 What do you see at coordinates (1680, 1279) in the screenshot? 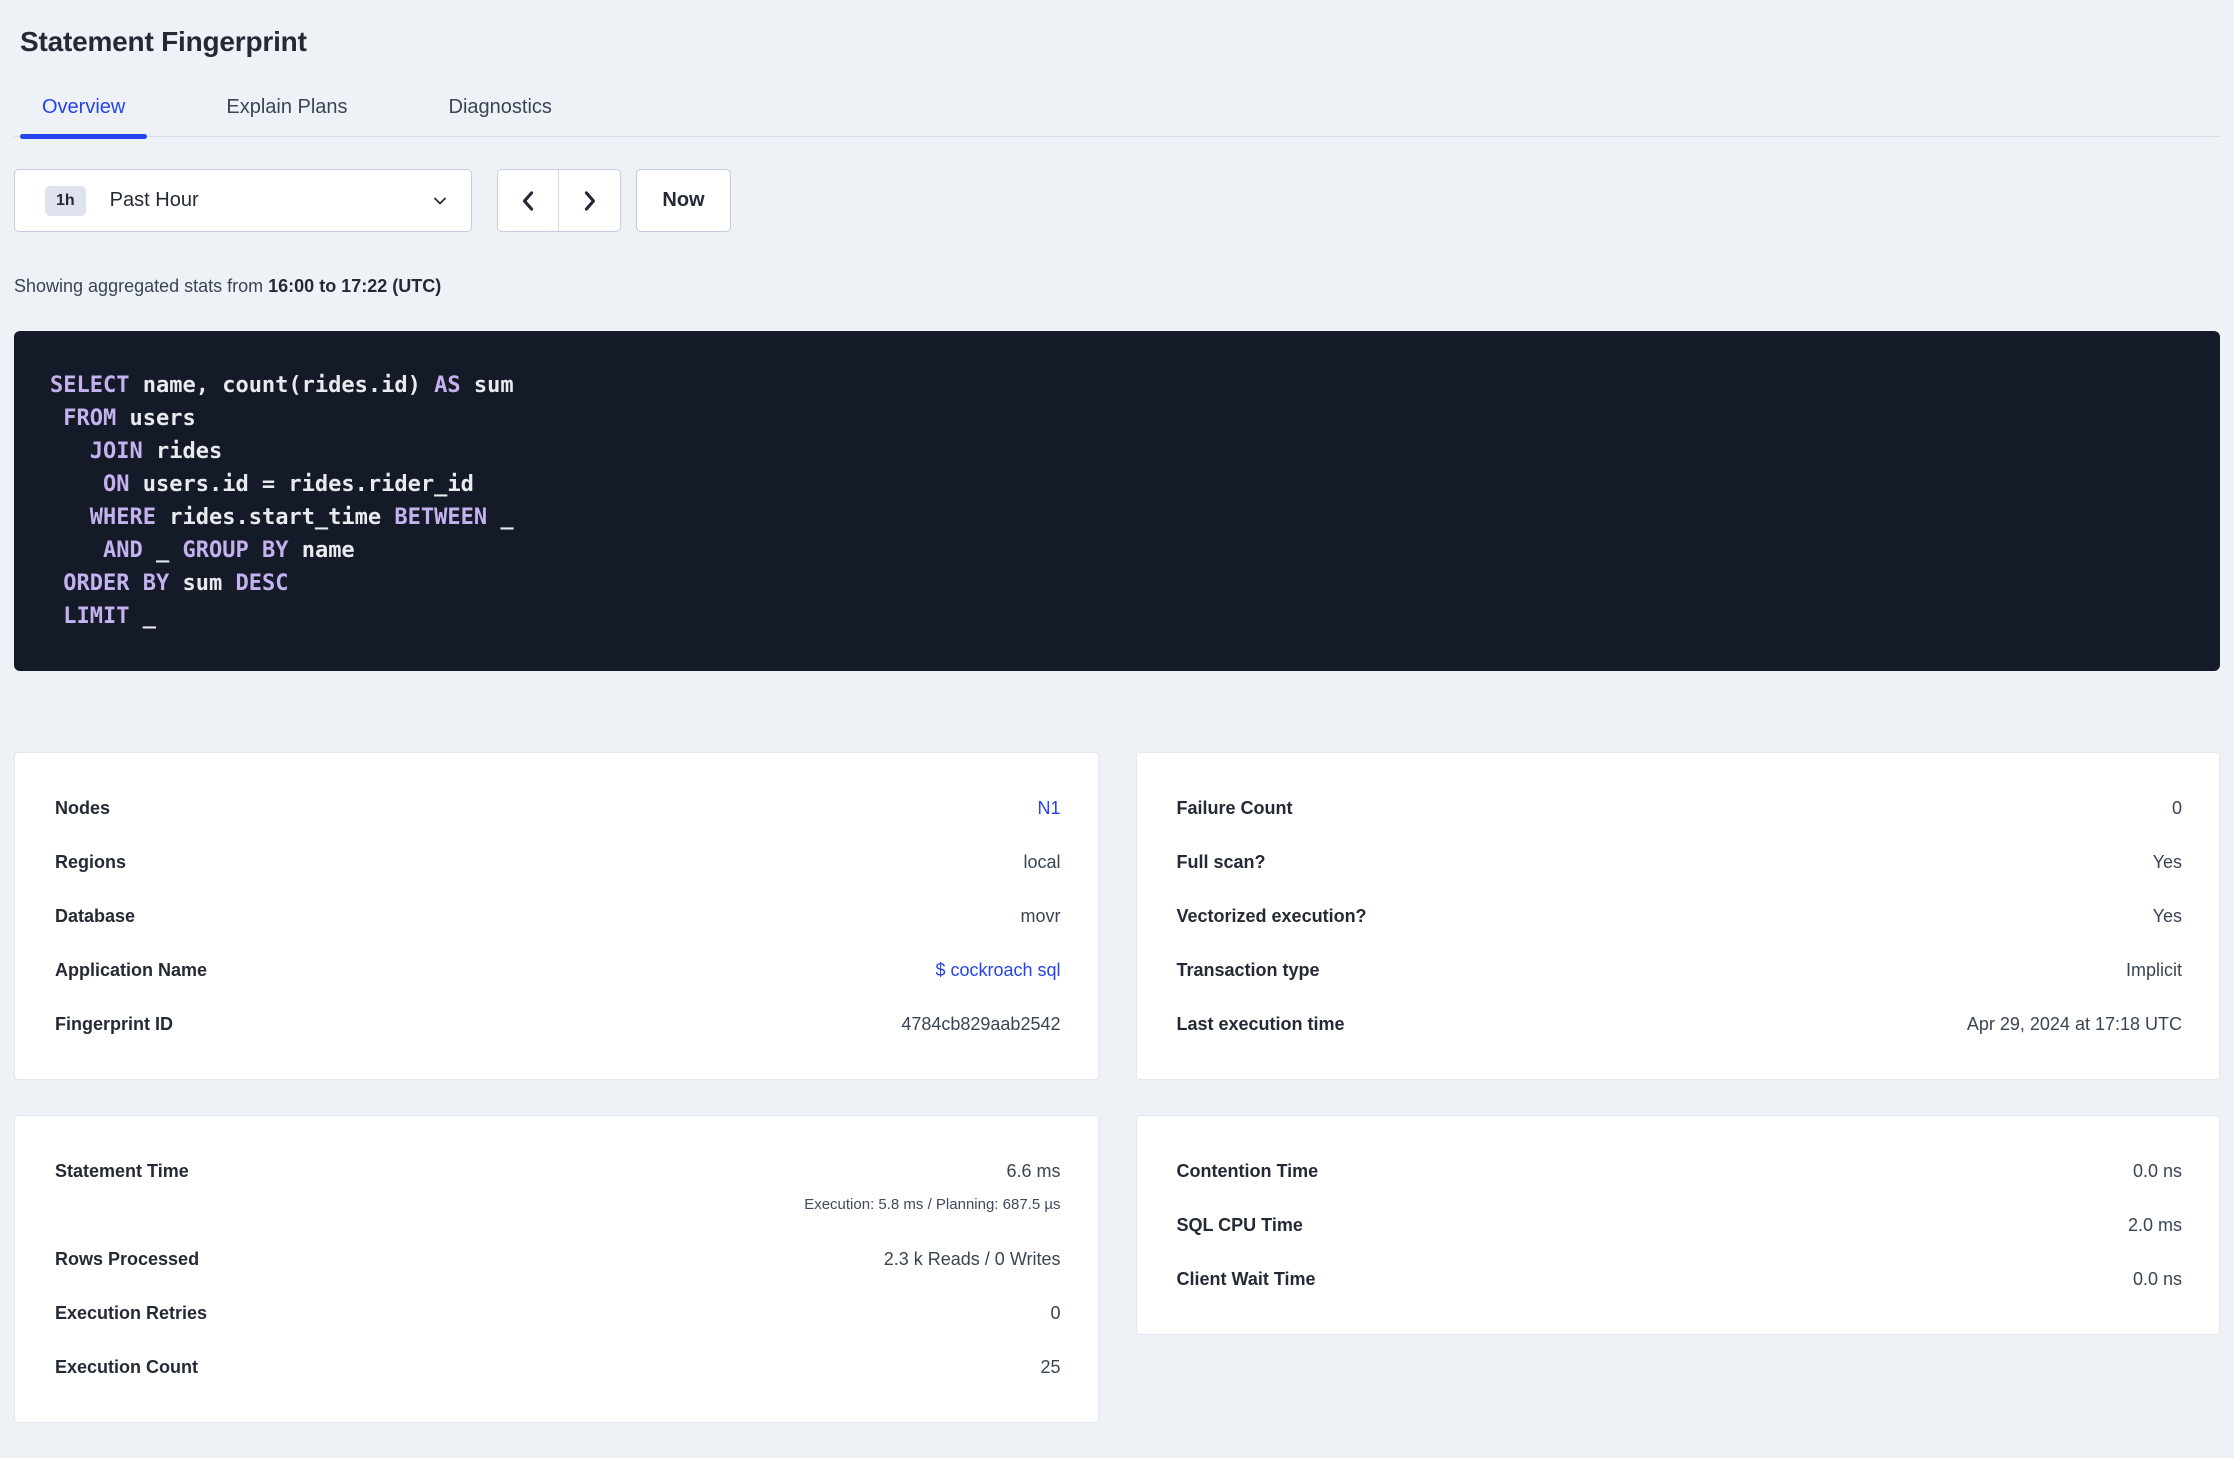
I see `info-row: Client Wait Time 0.0 ns` at bounding box center [1680, 1279].